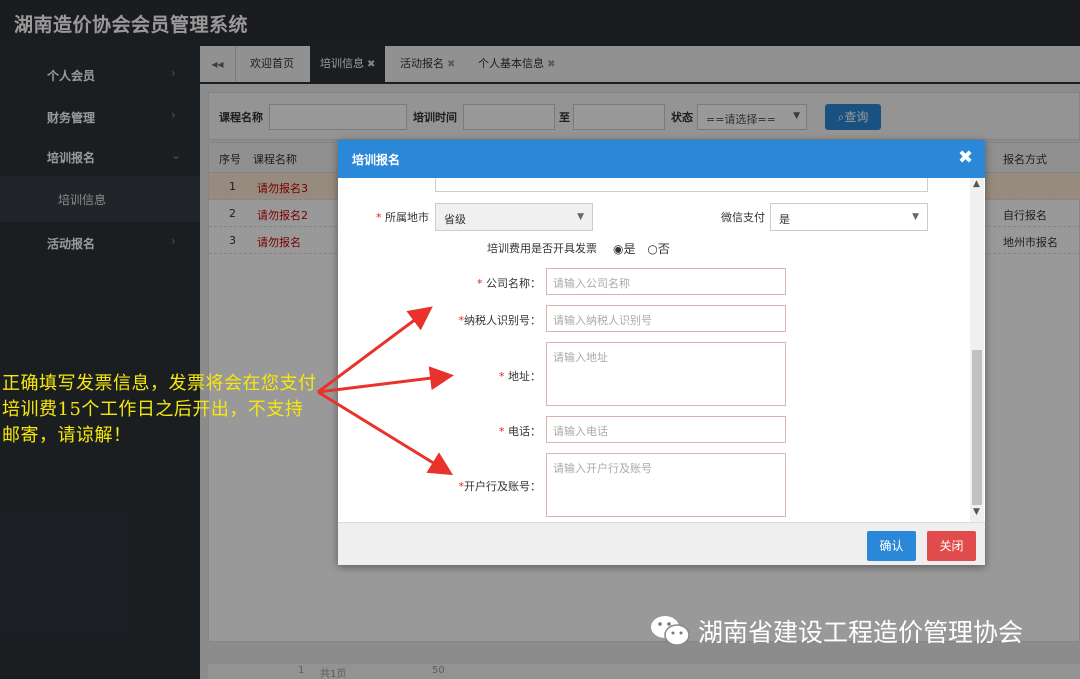  I want to click on city-label: * 所属地市, so click(402, 217).